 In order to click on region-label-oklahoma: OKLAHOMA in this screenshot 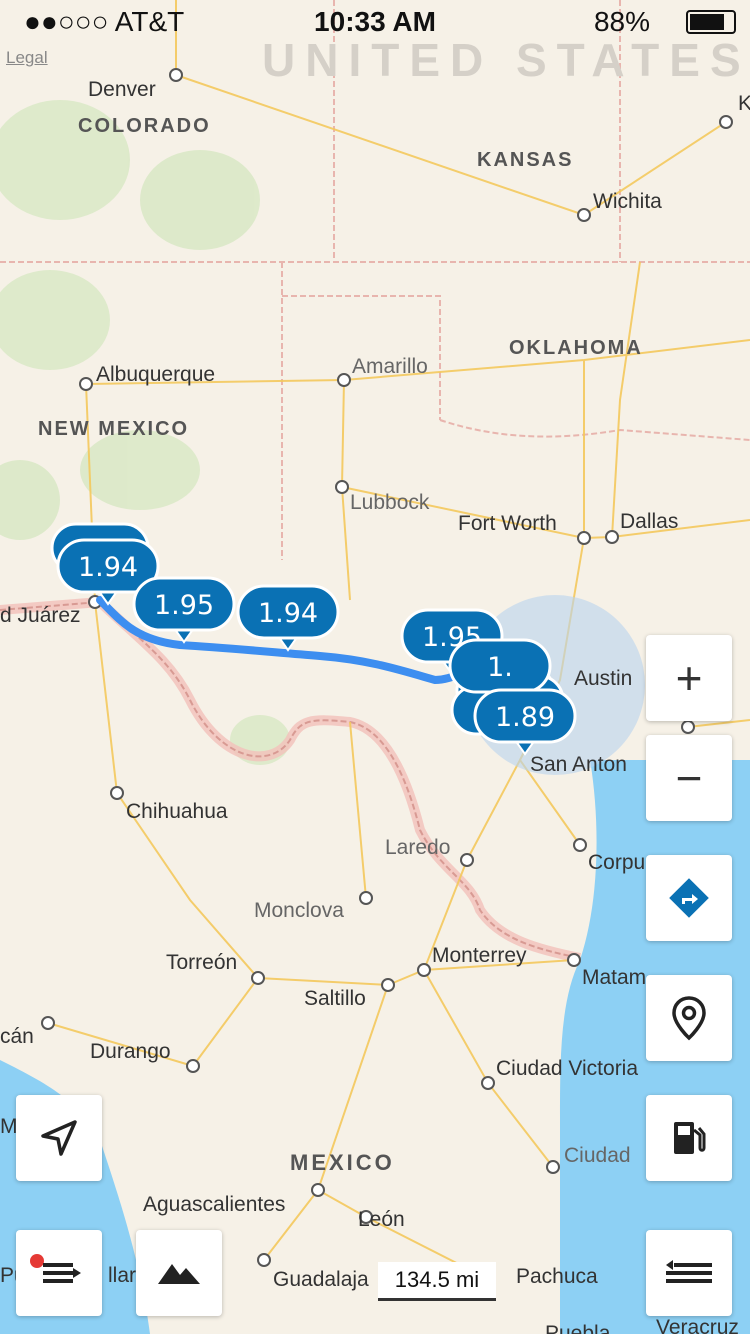, I will do `click(576, 348)`.